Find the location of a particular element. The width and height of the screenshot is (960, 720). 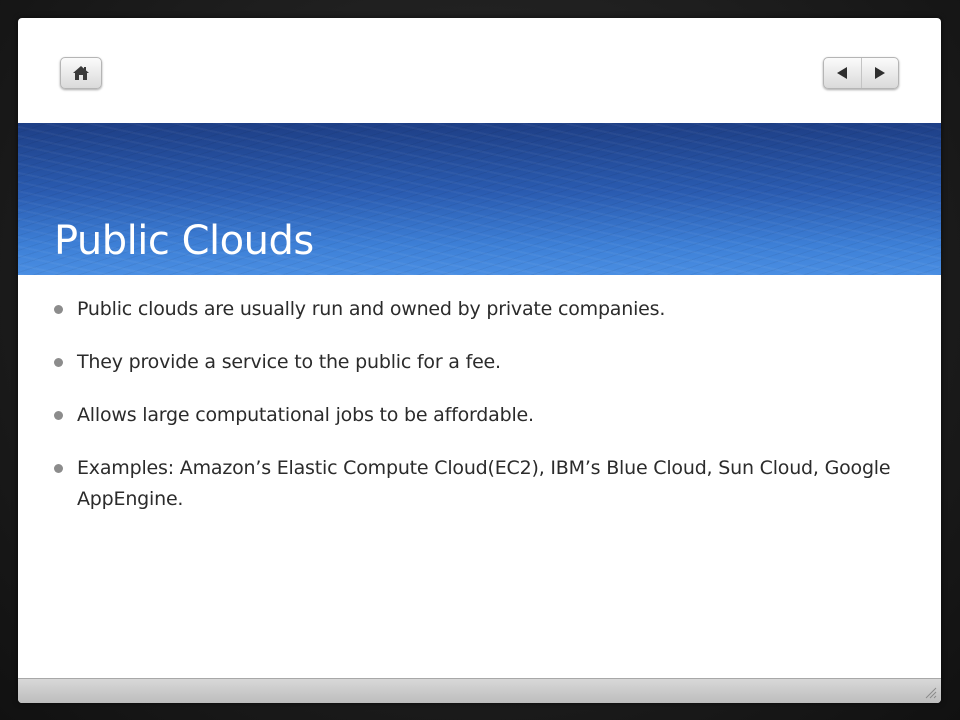

next-slide-button is located at coordinates (879, 73).